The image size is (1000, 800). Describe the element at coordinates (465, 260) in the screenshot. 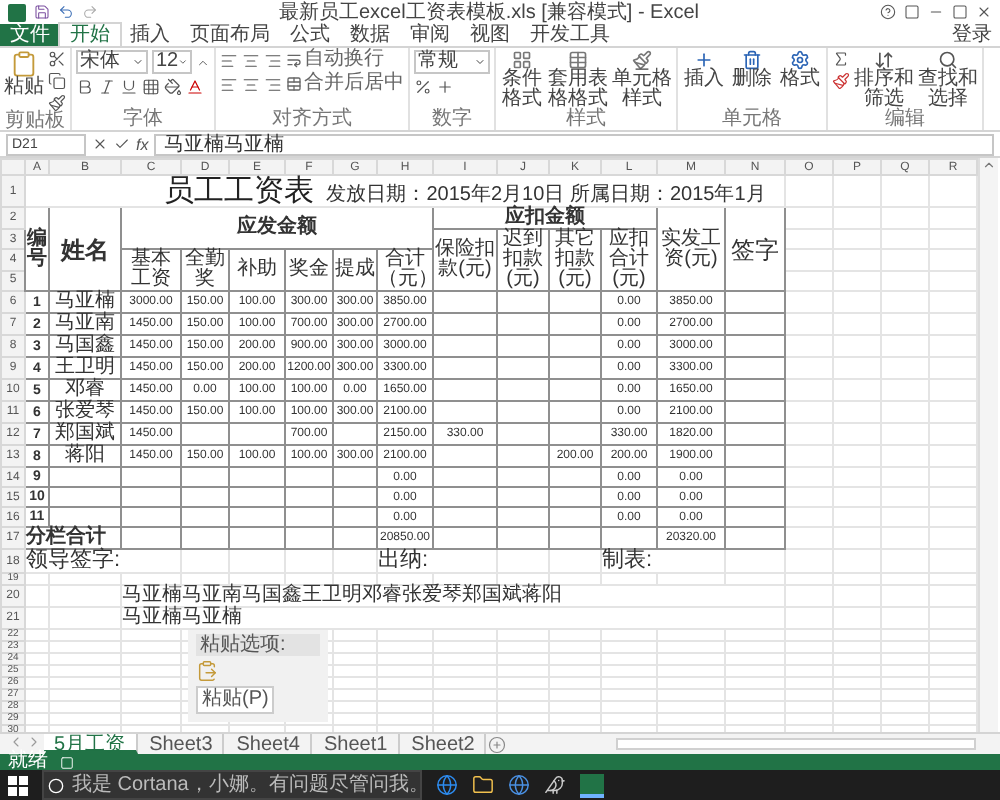

I see `column-heading: 保险扣款(元)` at that location.